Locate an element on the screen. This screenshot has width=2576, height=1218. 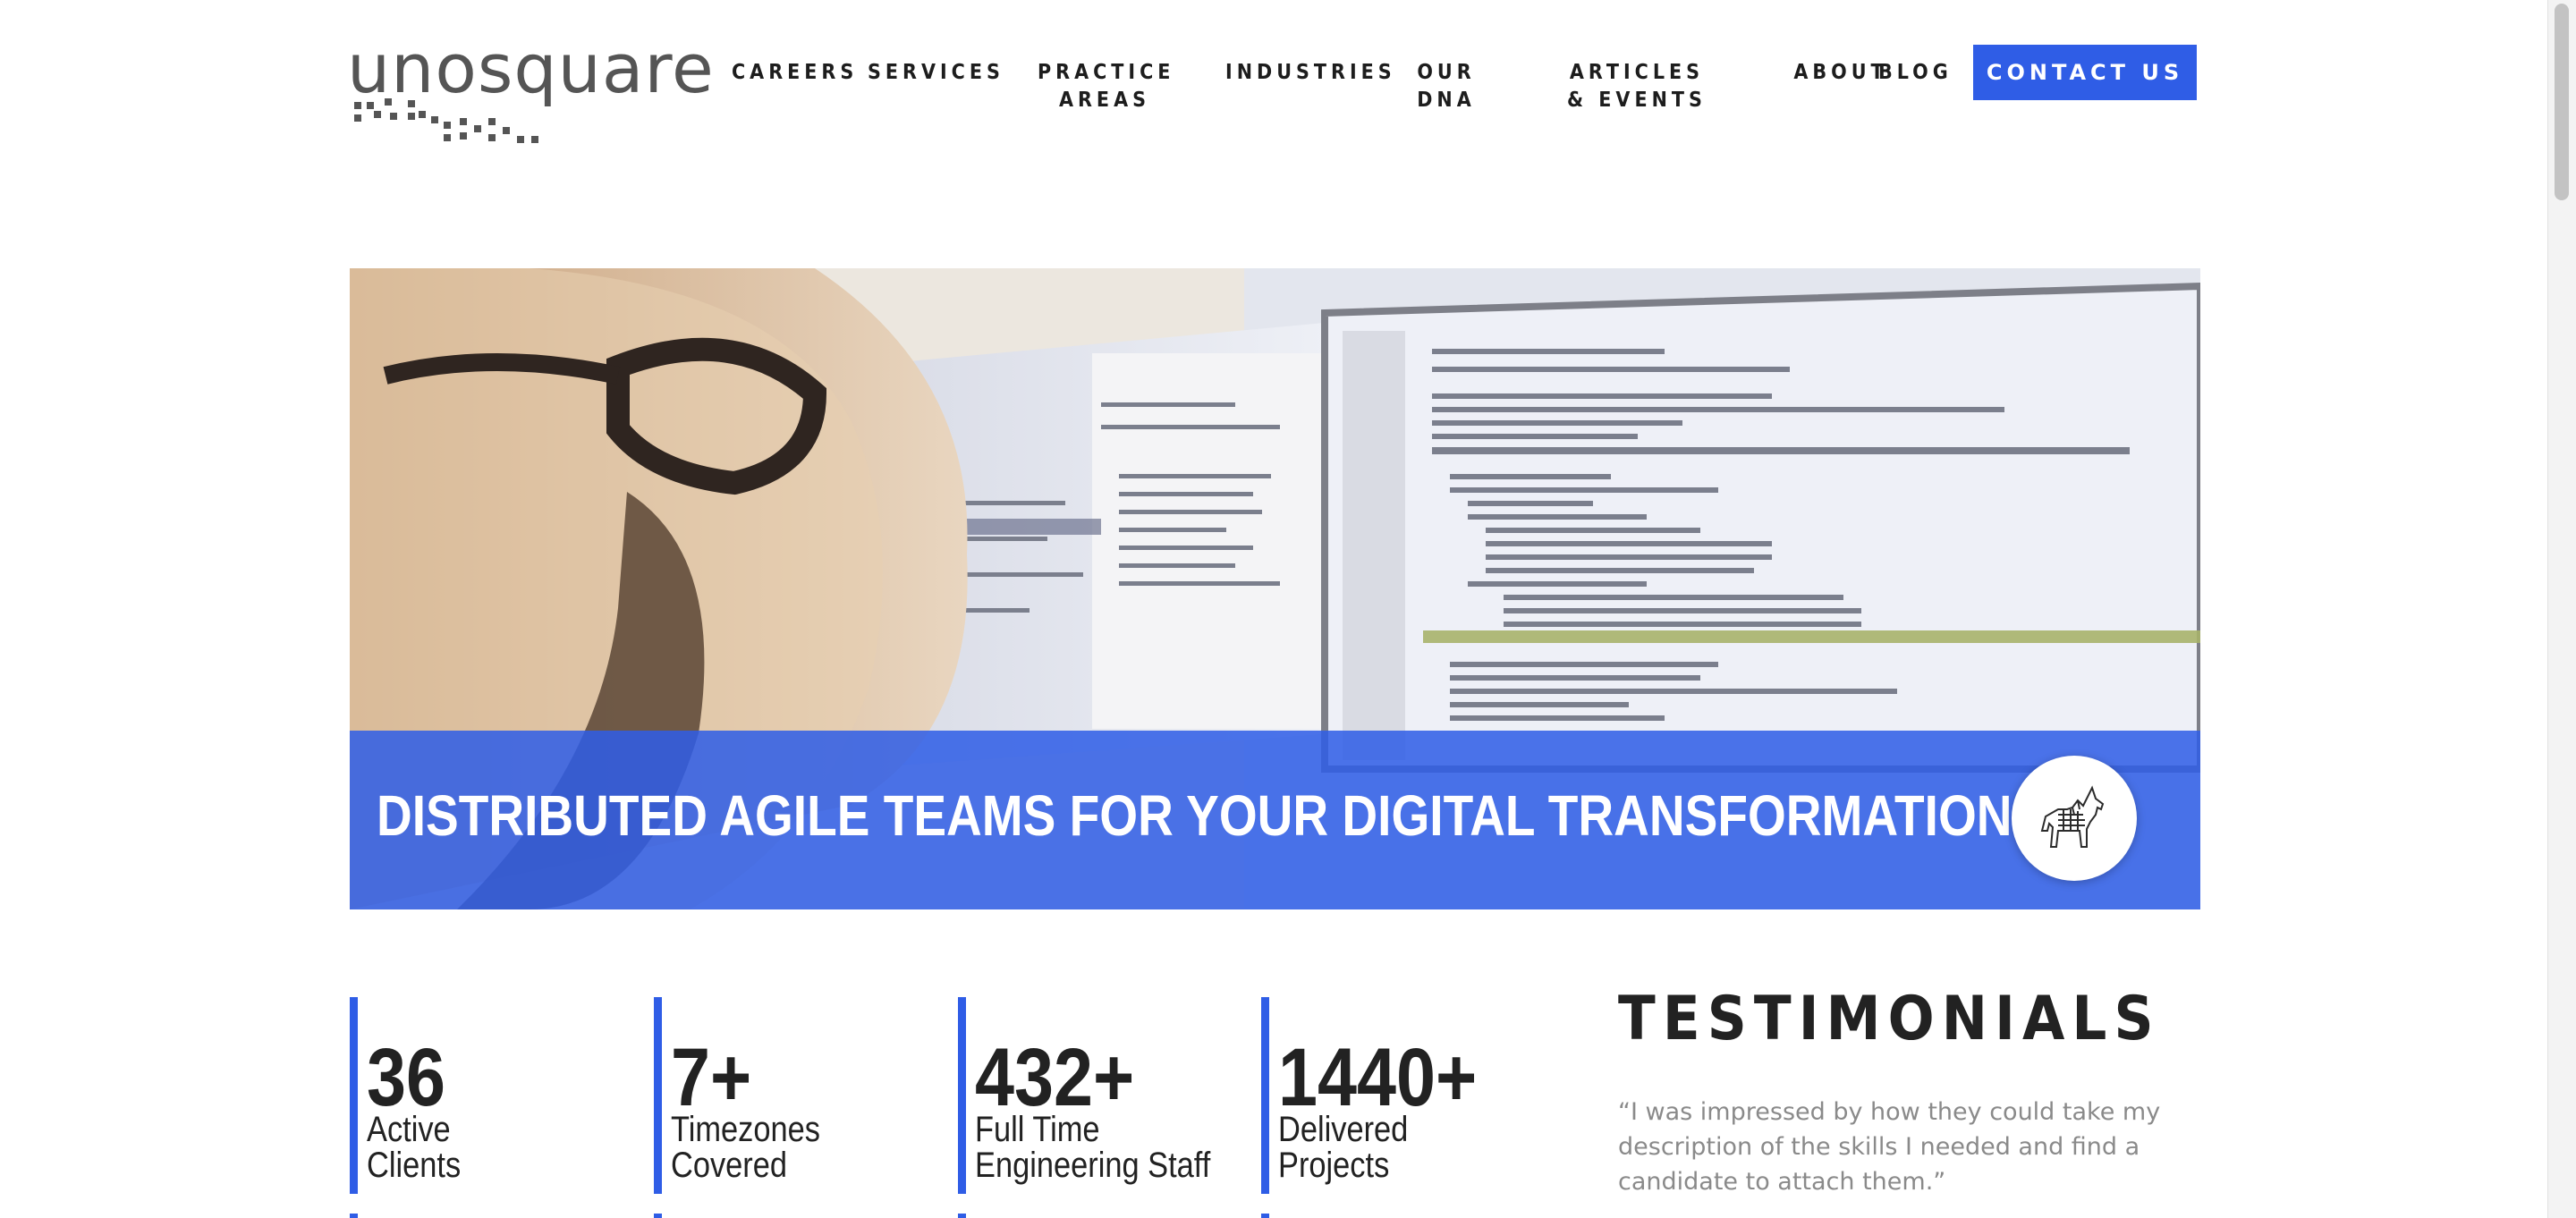
nav-blog: BLOG is located at coordinates (1914, 73).